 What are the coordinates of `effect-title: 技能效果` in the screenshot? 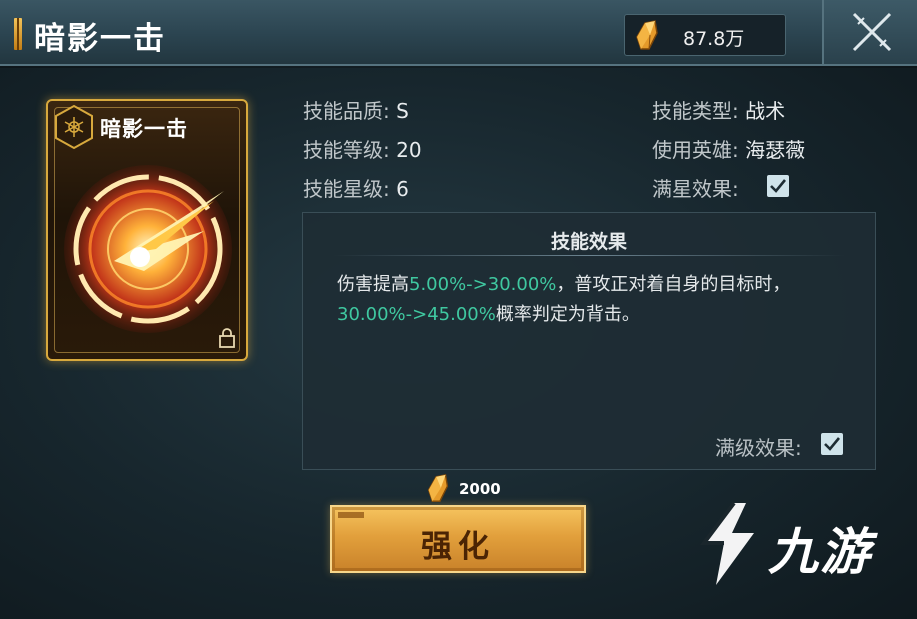 It's located at (588, 242).